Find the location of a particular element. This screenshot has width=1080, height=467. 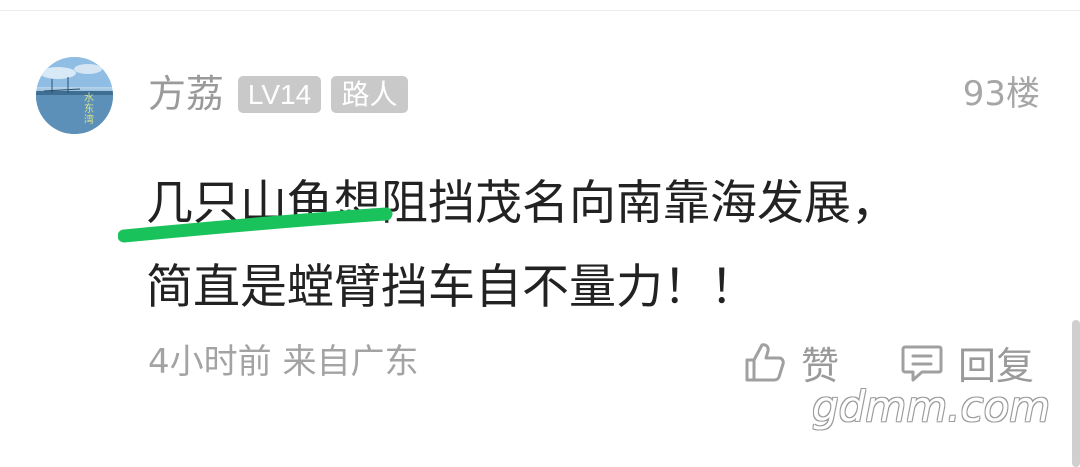

avatar-caption: 水东湾 is located at coordinates (89, 109).